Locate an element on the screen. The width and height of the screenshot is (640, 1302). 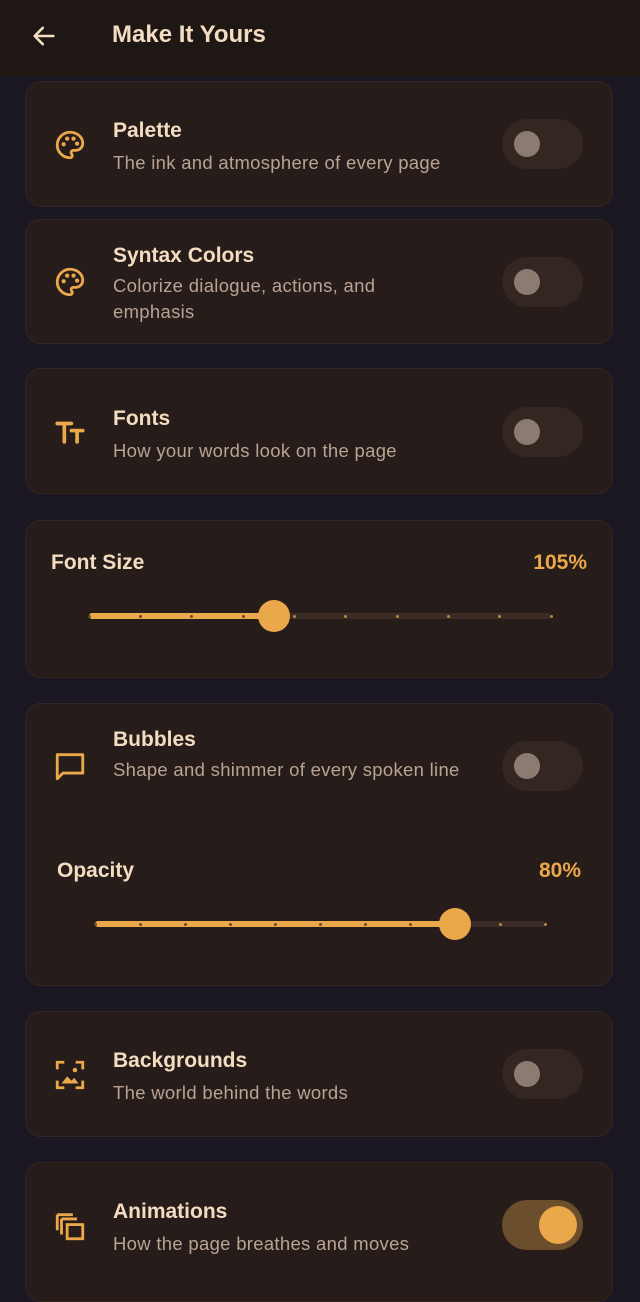
syntax-colors-subtitle: Colorize dialogue, actions, and emphasis is located at coordinates (244, 298).